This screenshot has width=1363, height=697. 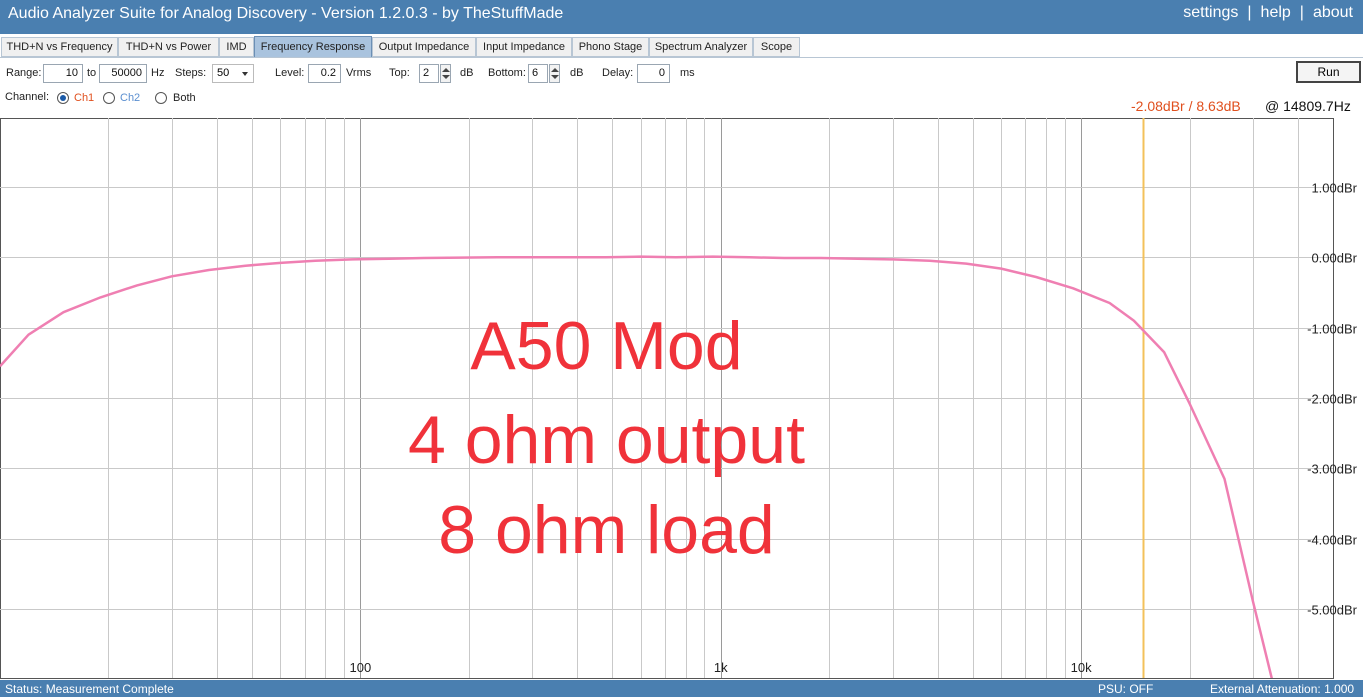 I want to click on overlay-line-3: 8 ohm load, so click(x=606, y=530).